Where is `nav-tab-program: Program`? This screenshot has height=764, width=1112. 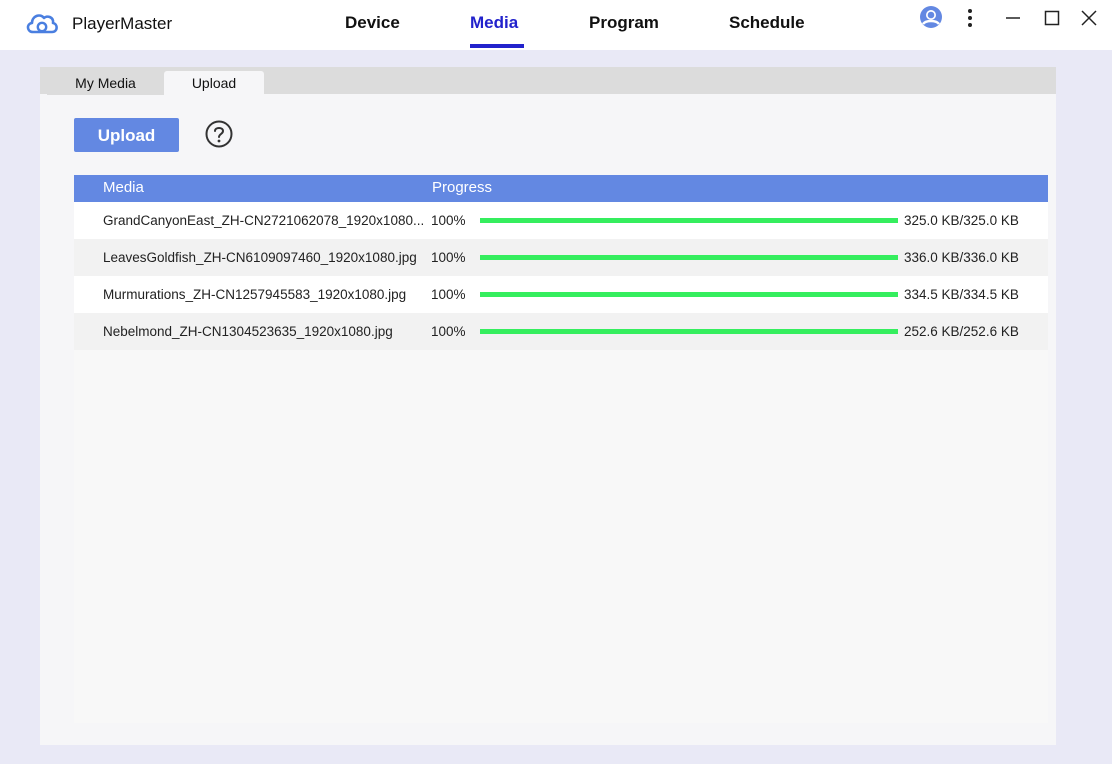
nav-tab-program: Program is located at coordinates (624, 23).